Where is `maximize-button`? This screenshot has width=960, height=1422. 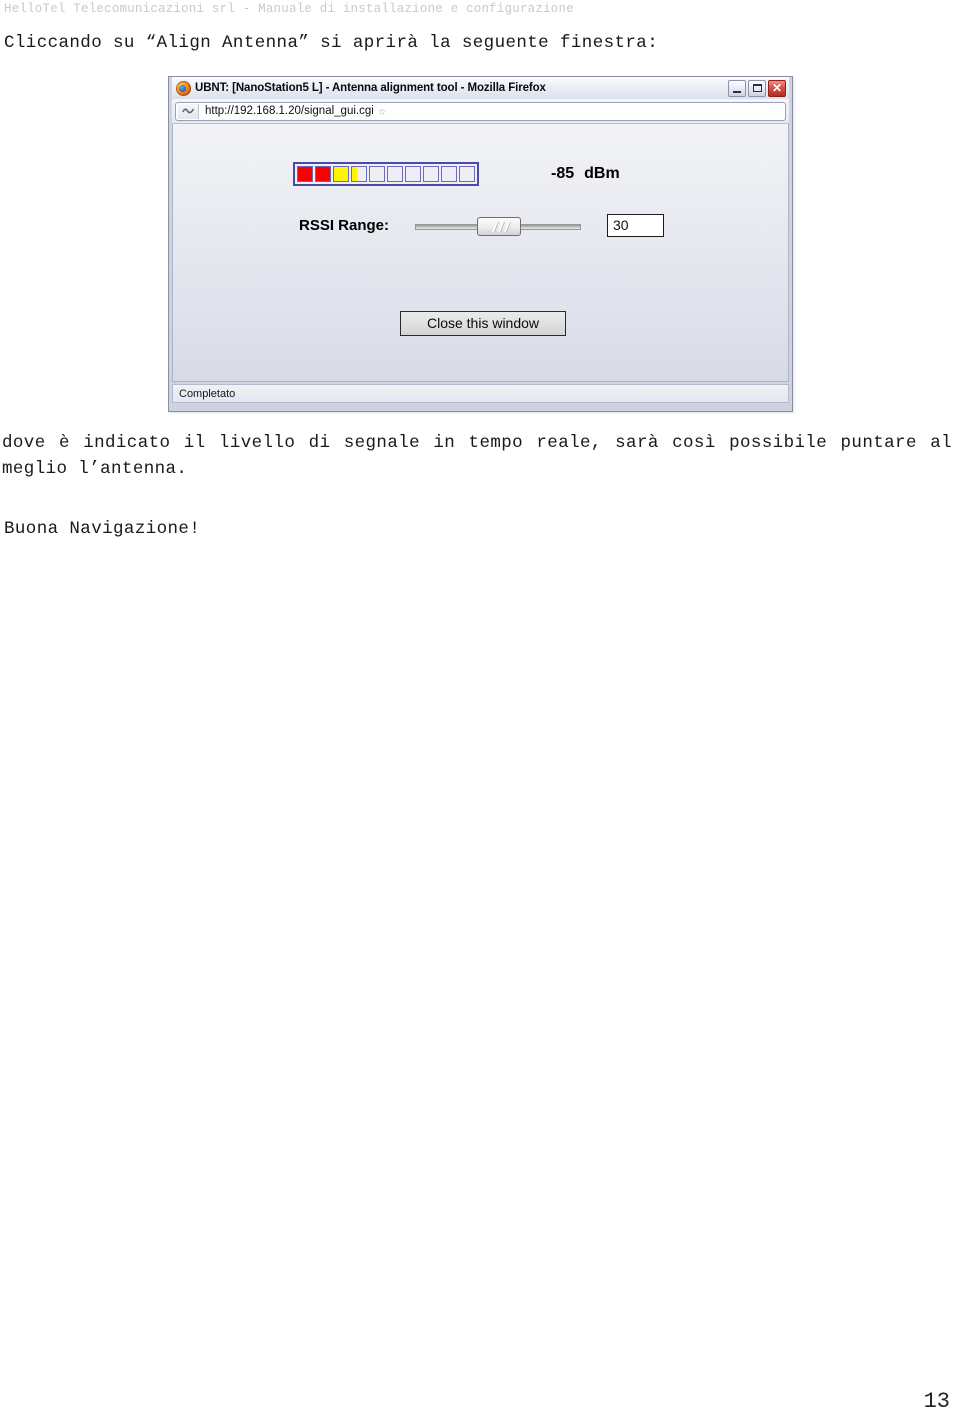
maximize-button is located at coordinates (757, 88).